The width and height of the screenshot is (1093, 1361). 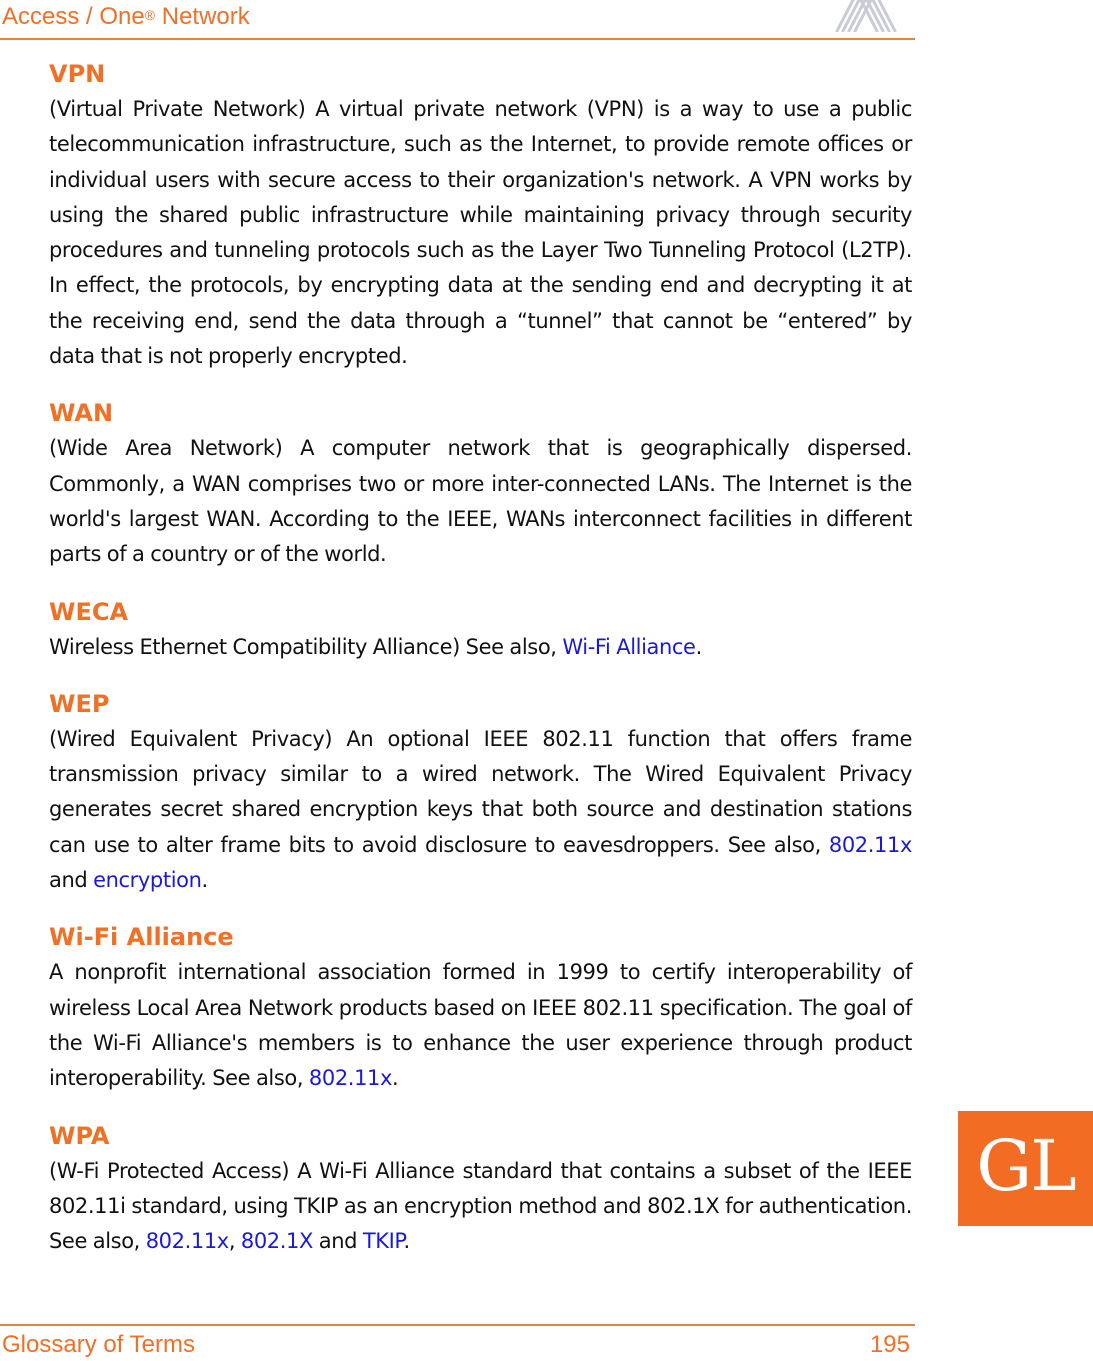 I want to click on link-wi-fi-alliance: Wi-Fi Alliance, so click(x=629, y=647).